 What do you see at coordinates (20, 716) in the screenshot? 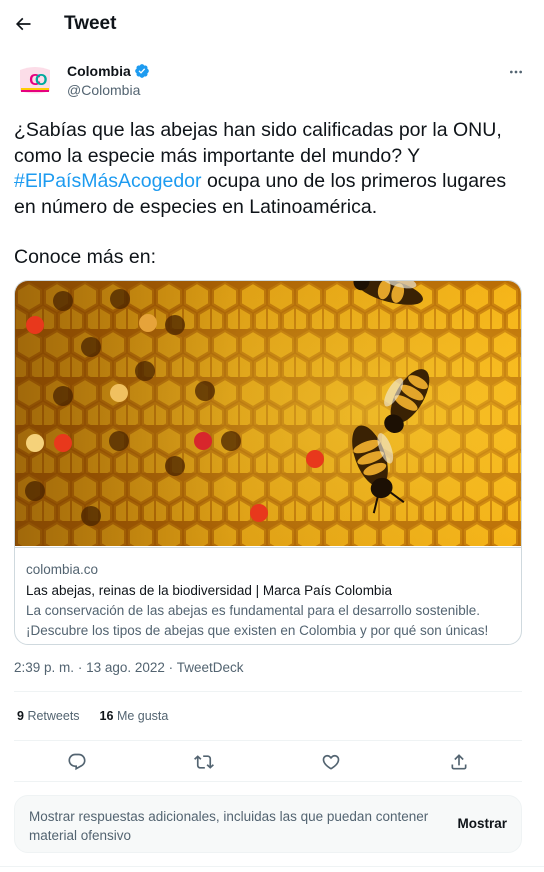
I see `retweets-count: 9` at bounding box center [20, 716].